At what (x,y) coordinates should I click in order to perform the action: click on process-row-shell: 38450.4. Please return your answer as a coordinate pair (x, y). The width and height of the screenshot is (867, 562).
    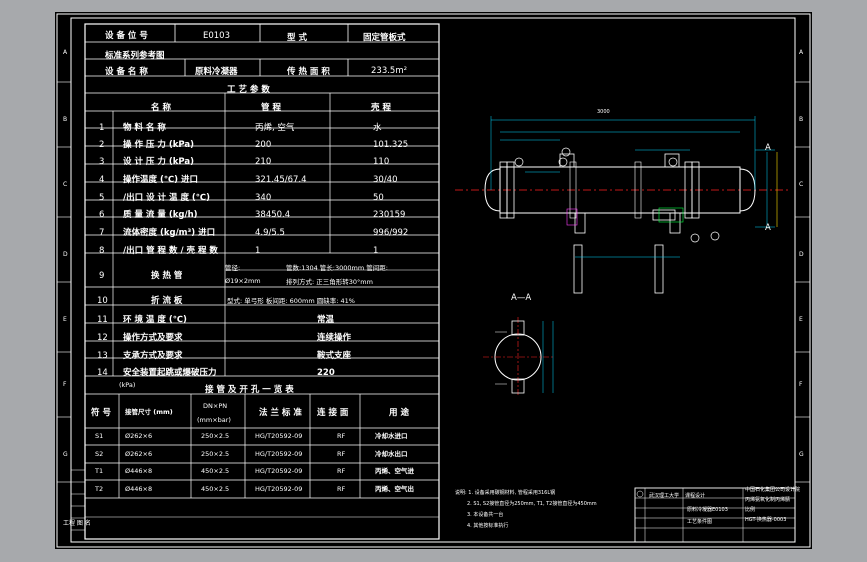
    Looking at the image, I should click on (273, 215).